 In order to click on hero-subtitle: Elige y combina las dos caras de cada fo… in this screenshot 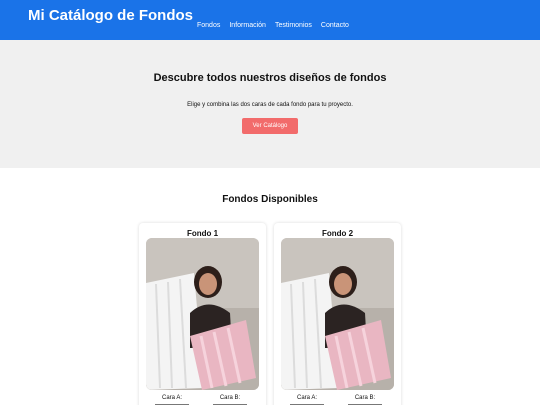, I will do `click(270, 105)`.